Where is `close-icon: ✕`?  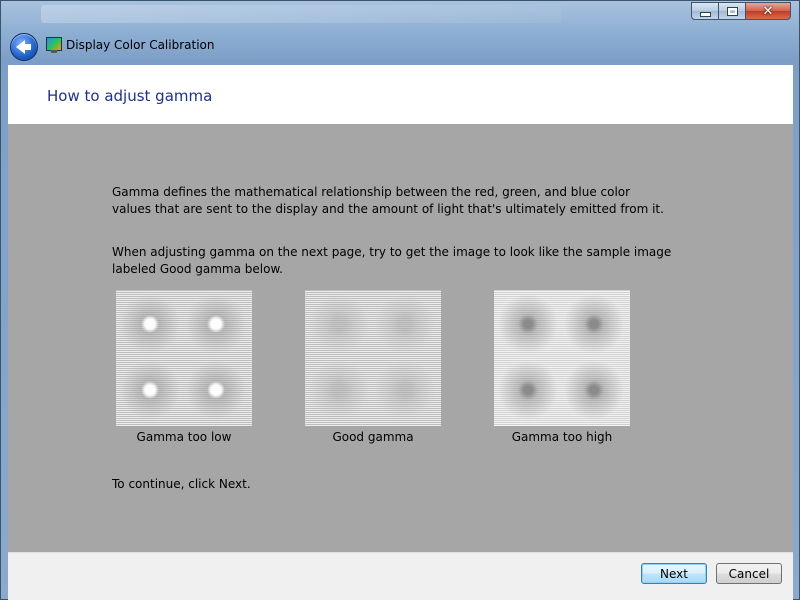 close-icon: ✕ is located at coordinates (768, 11).